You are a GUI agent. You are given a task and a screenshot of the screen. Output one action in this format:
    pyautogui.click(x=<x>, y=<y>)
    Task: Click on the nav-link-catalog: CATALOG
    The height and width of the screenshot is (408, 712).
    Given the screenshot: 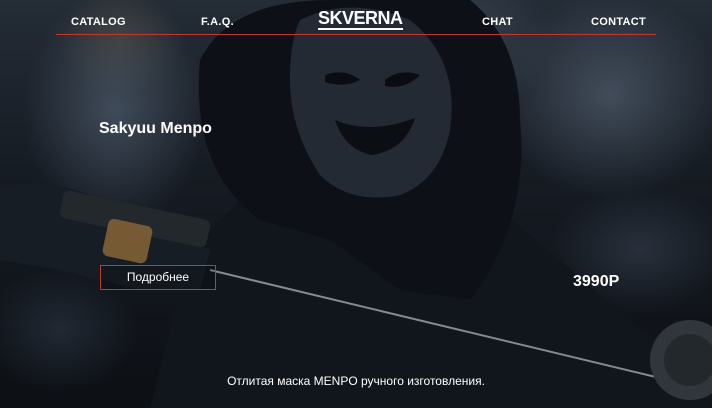 What is the action you would take?
    pyautogui.click(x=98, y=22)
    